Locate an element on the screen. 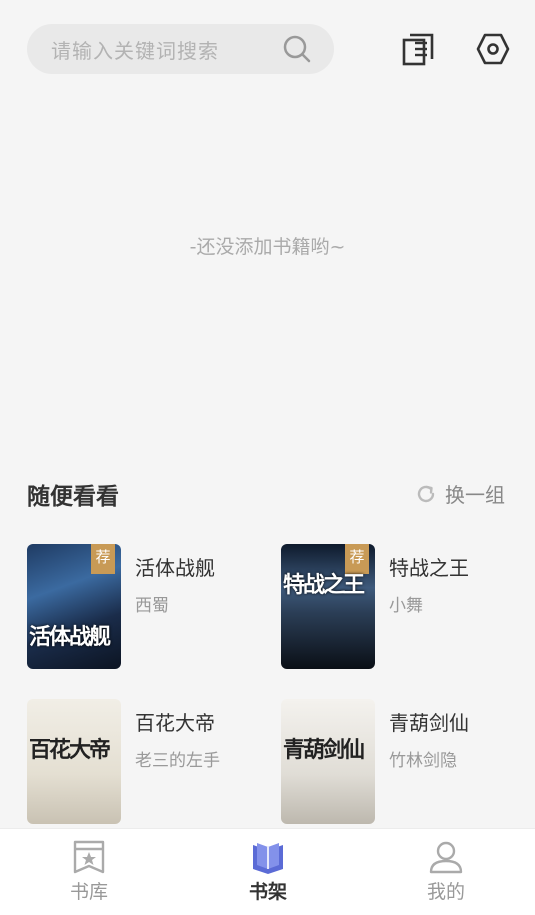 This screenshot has width=535, height=915. tab-library: 书库 is located at coordinates (89, 872).